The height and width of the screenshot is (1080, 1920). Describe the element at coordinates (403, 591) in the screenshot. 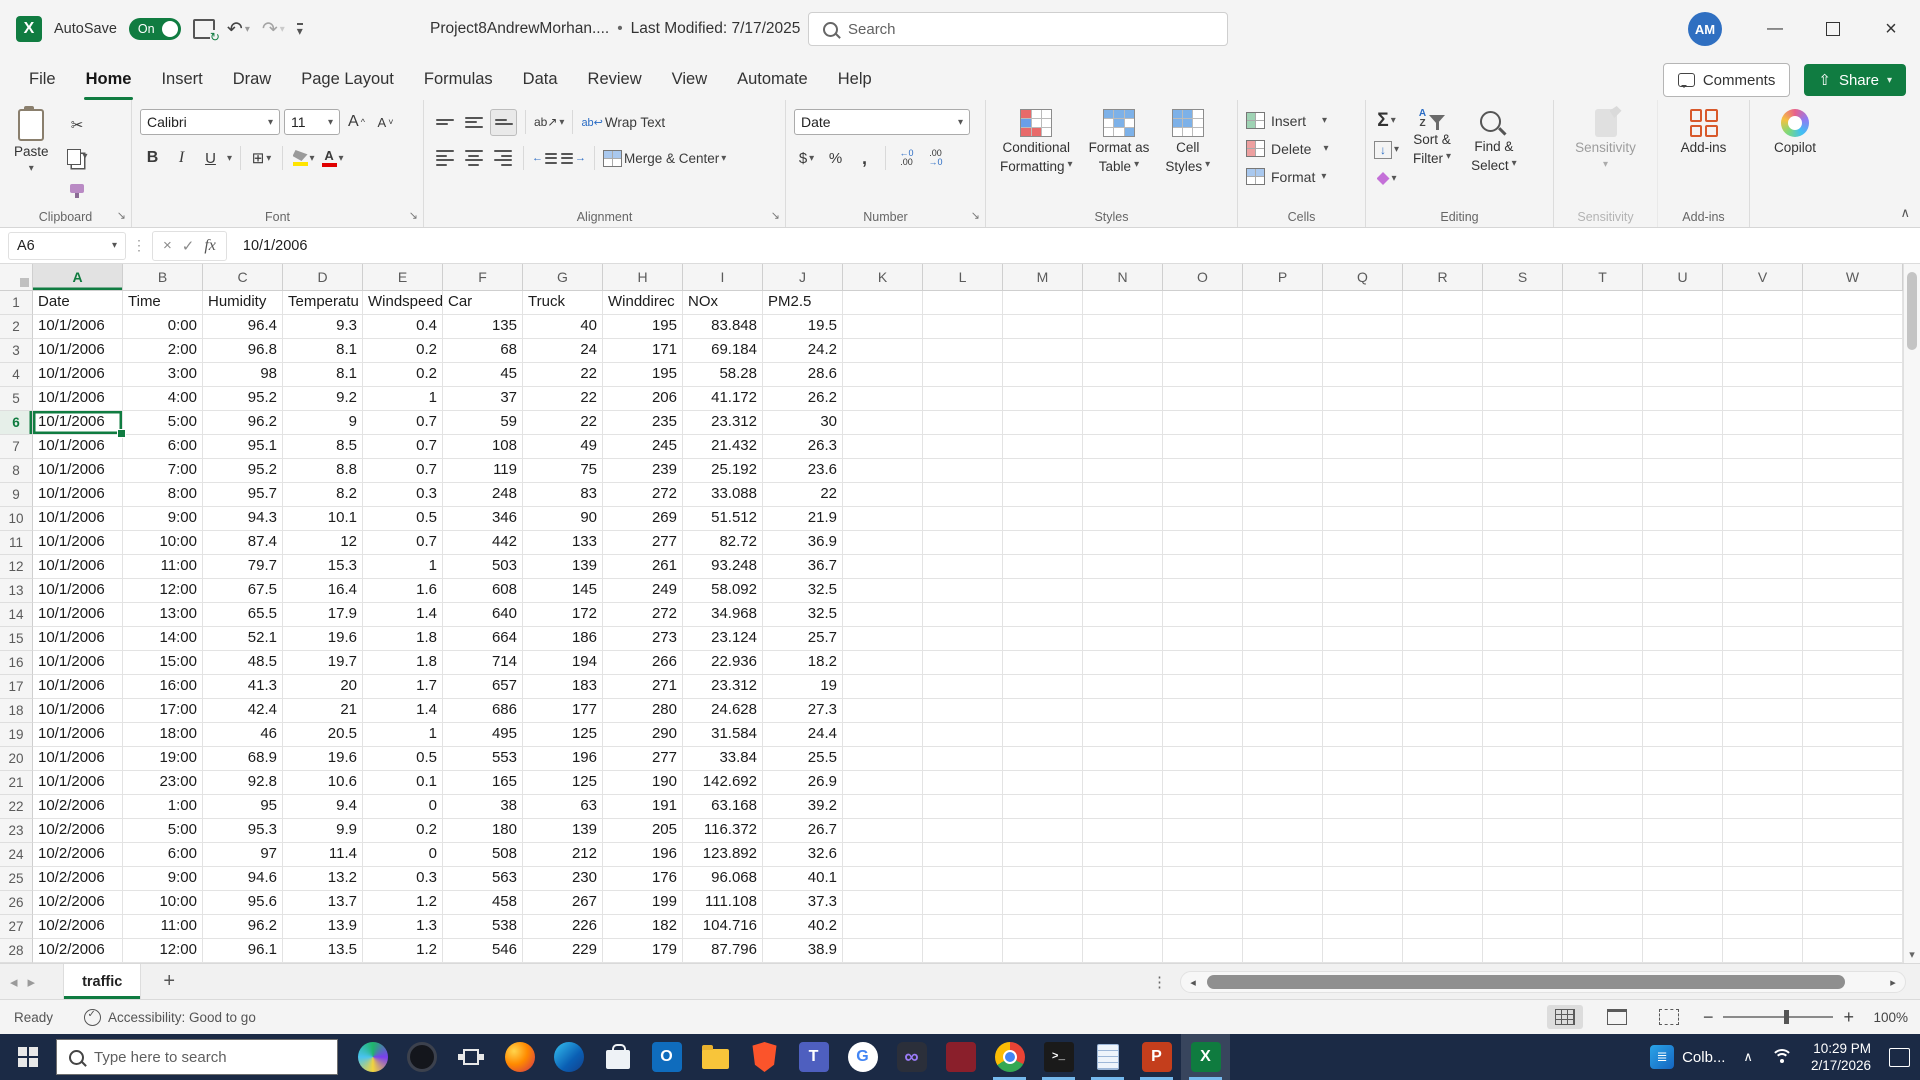

I see `cell-E13: 1.6` at that location.